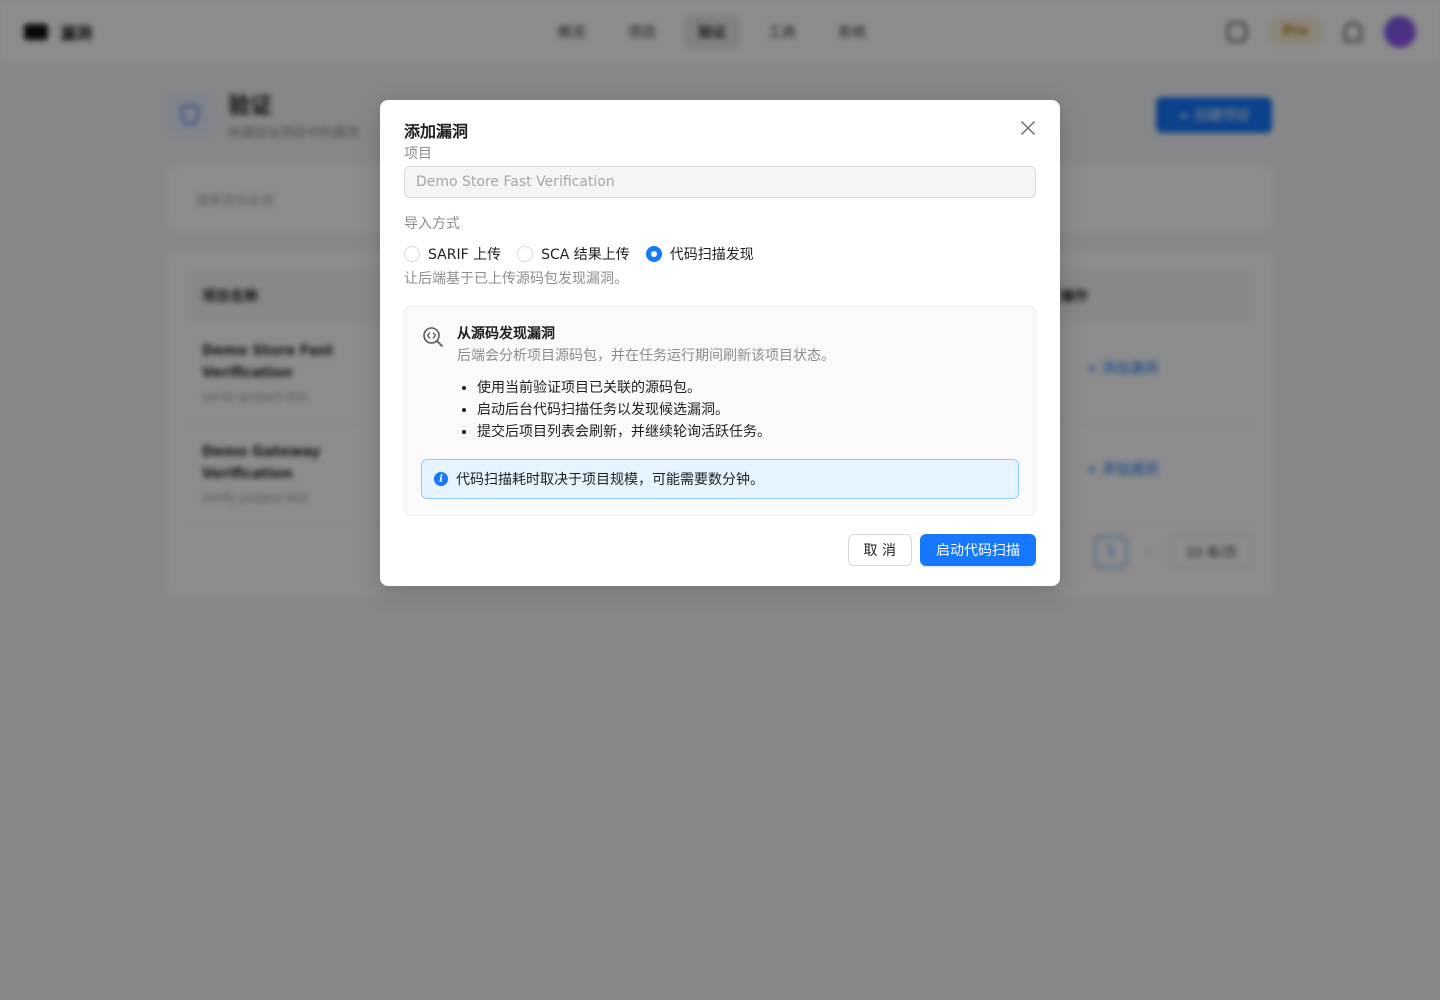  What do you see at coordinates (516, 279) in the screenshot?
I see `import-method-help: 让后端基于已上传源码包发现漏洞。` at bounding box center [516, 279].